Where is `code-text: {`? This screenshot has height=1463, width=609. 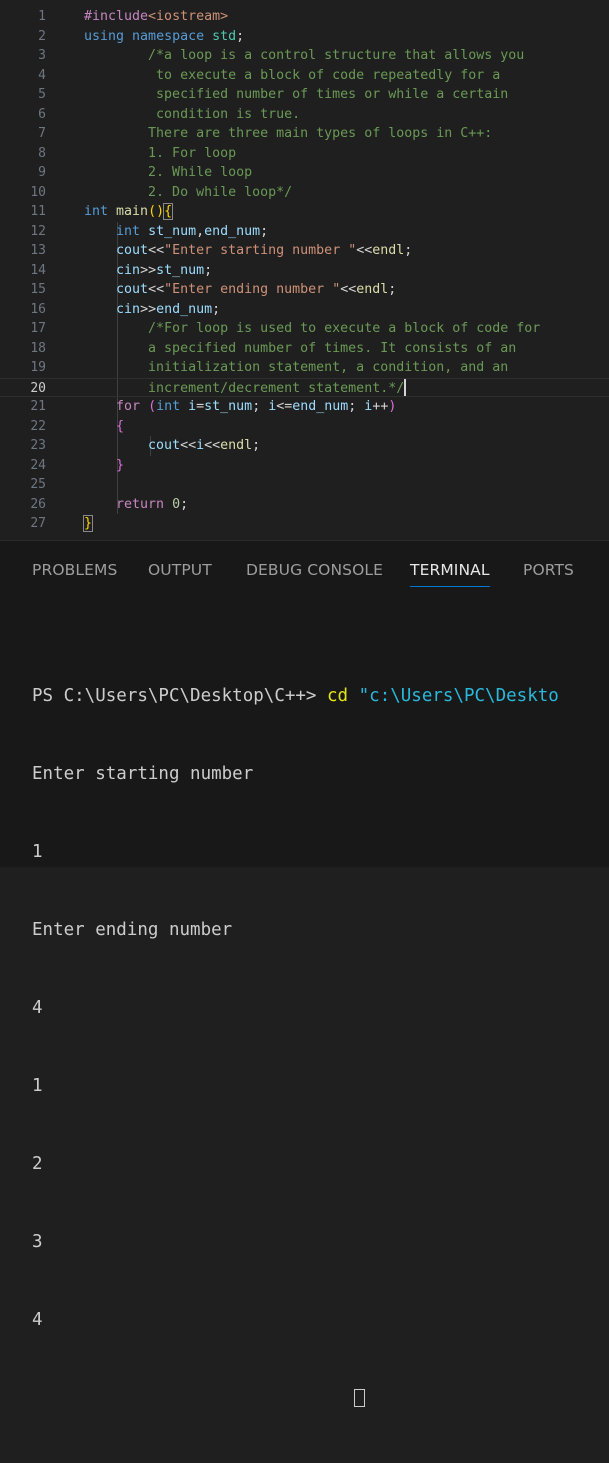
code-text: { is located at coordinates (104, 427).